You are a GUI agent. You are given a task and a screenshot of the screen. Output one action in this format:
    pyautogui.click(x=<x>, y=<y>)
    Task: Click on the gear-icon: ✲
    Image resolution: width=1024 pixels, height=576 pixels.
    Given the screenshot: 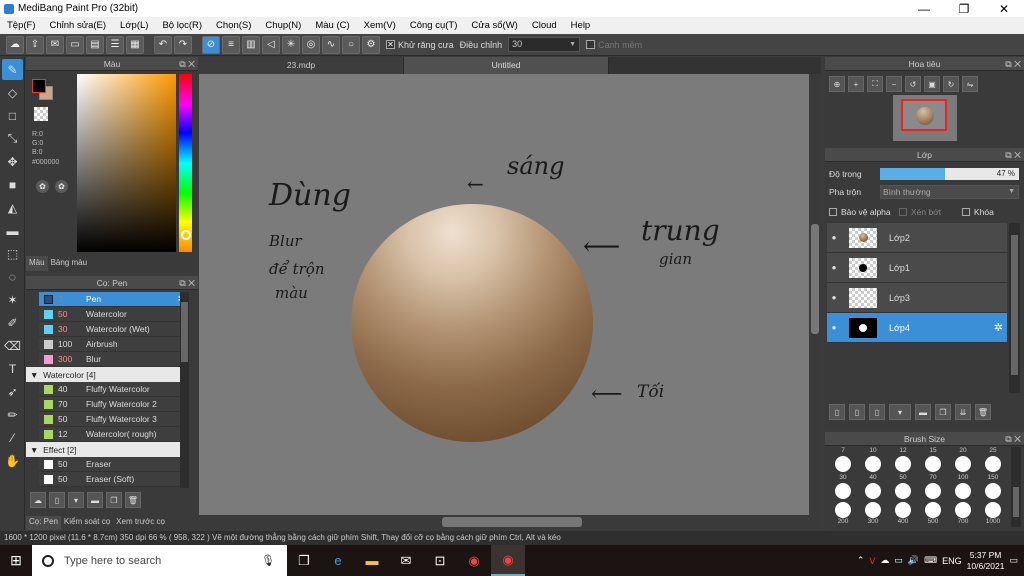 What is the action you would take?
    pyautogui.click(x=998, y=327)
    